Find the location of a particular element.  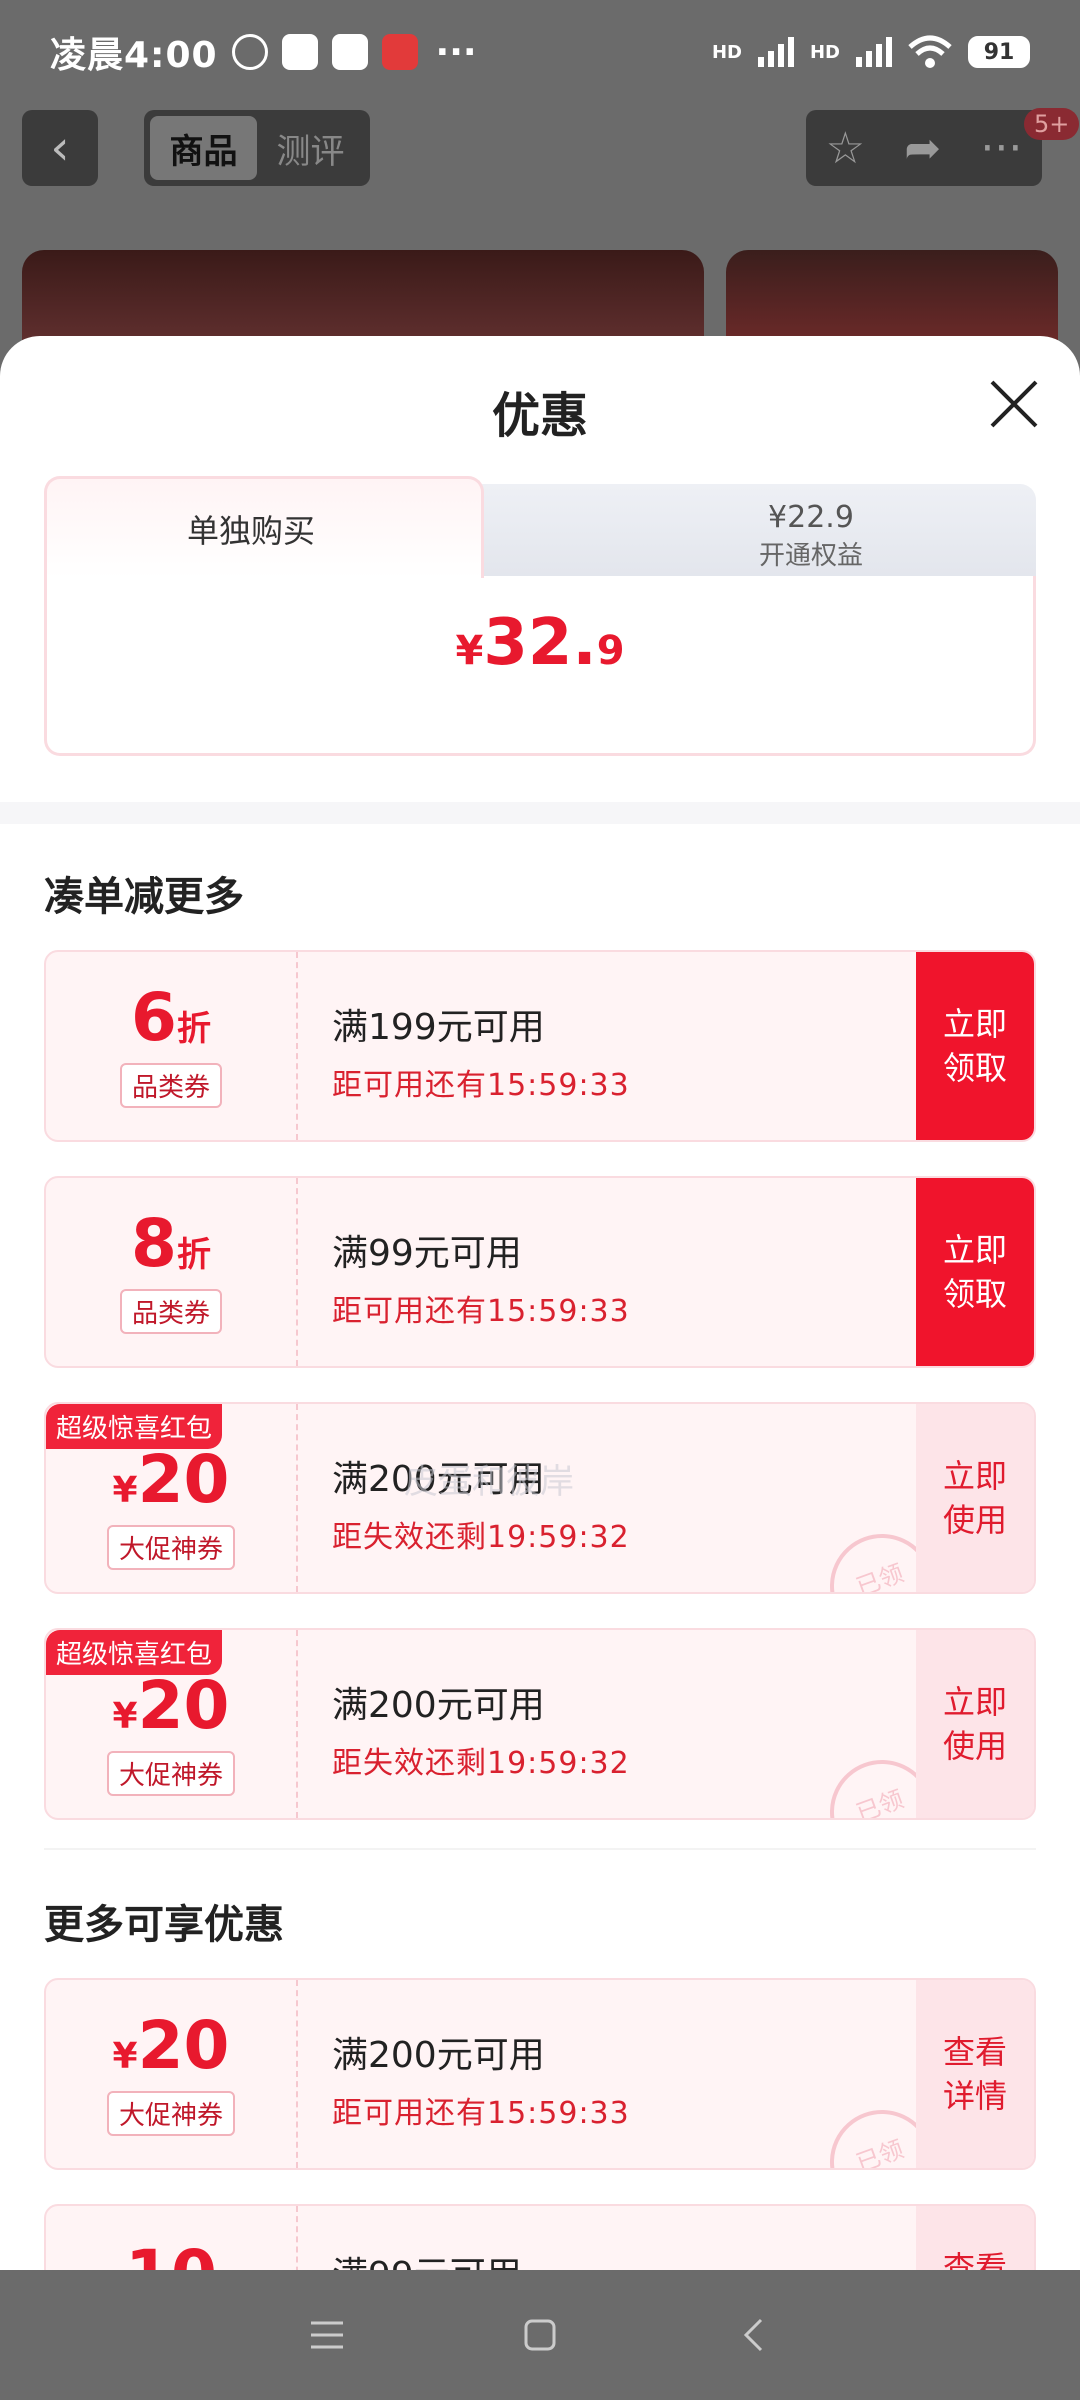

section-title-more-offers: 更多可享优惠 is located at coordinates (164, 1925).